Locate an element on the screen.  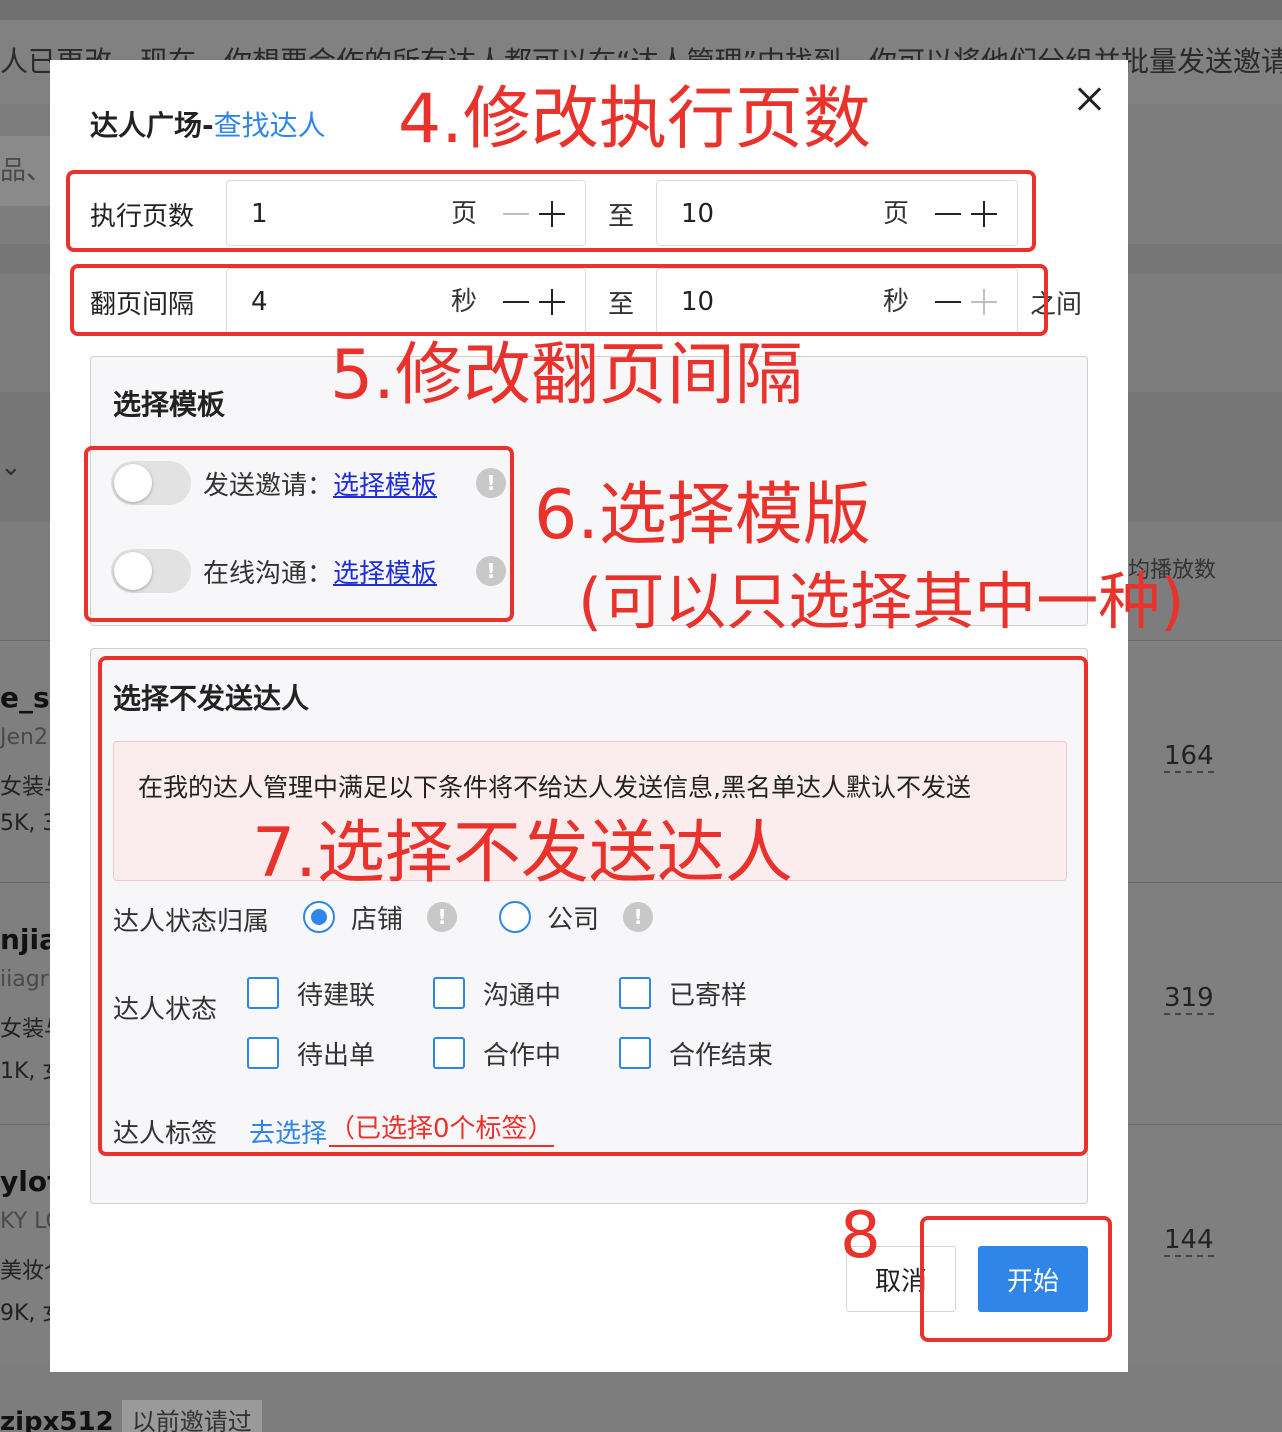
interval-separator: 至 is located at coordinates (621, 305).